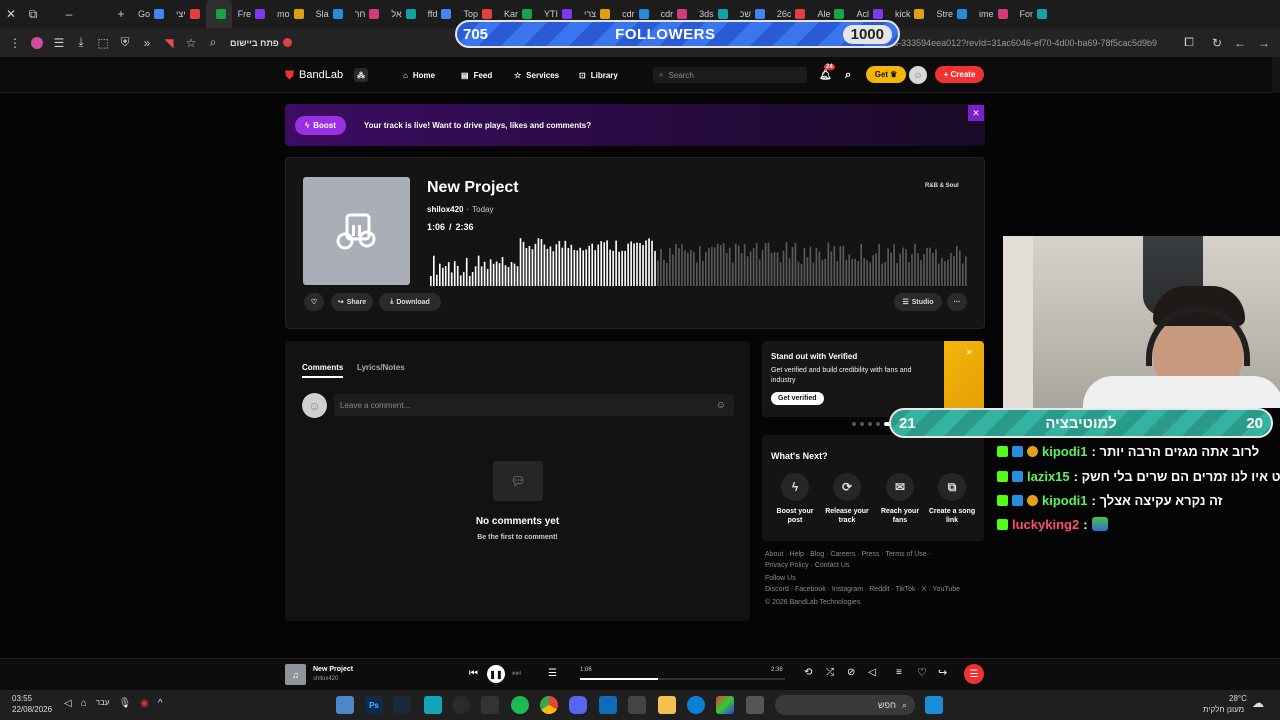 This screenshot has width=1280, height=720. Describe the element at coordinates (976, 113) in the screenshot. I see `close-banner-icon: ✕` at that location.